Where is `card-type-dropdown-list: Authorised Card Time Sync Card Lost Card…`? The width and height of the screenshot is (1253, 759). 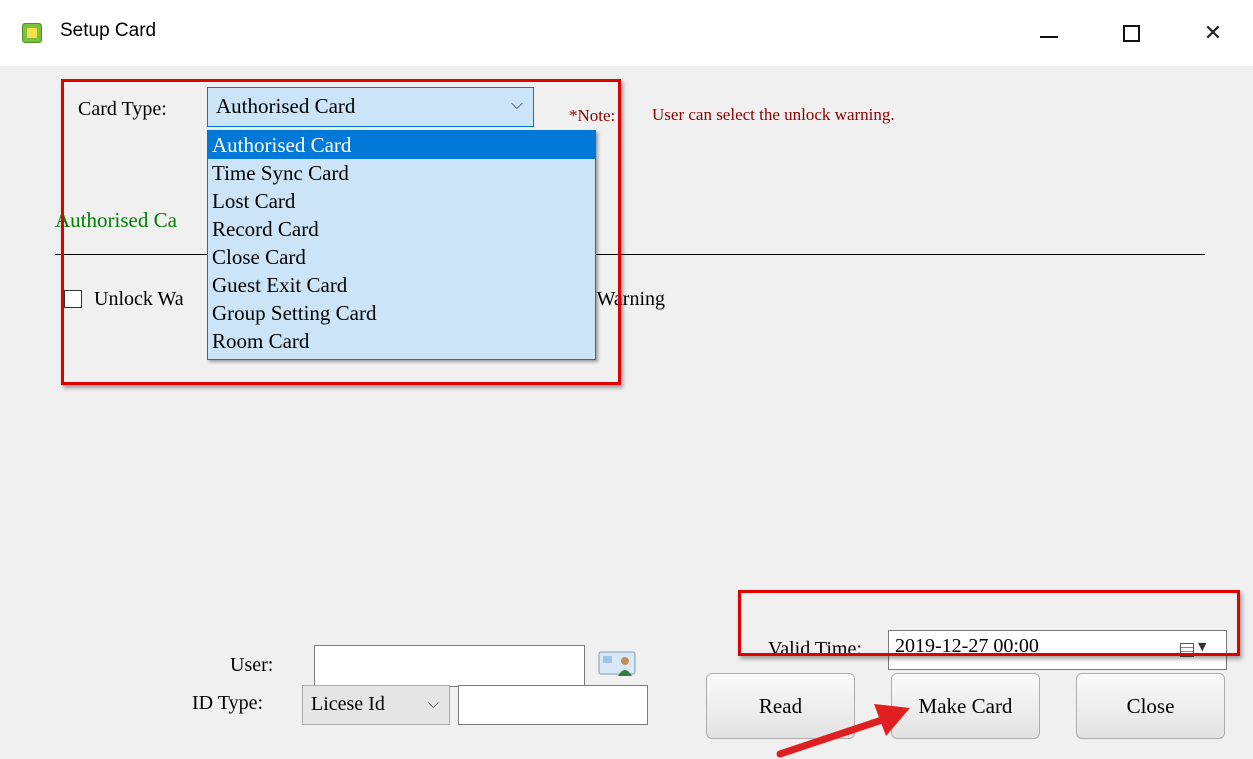 card-type-dropdown-list: Authorised Card Time Sync Card Lost Card… is located at coordinates (401, 245).